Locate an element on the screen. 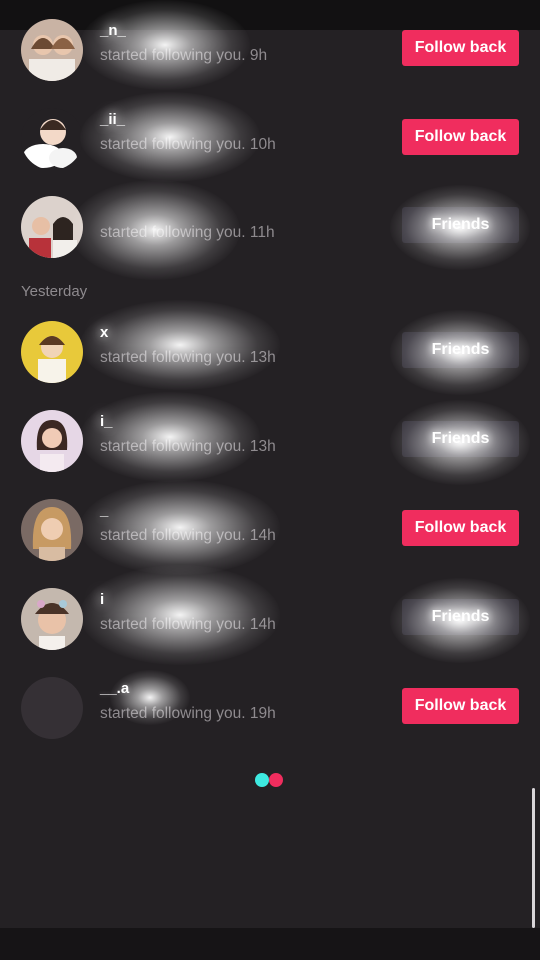 Image resolution: width=540 pixels, height=960 pixels. blonde-girl-avatar-icon is located at coordinates (52, 530).